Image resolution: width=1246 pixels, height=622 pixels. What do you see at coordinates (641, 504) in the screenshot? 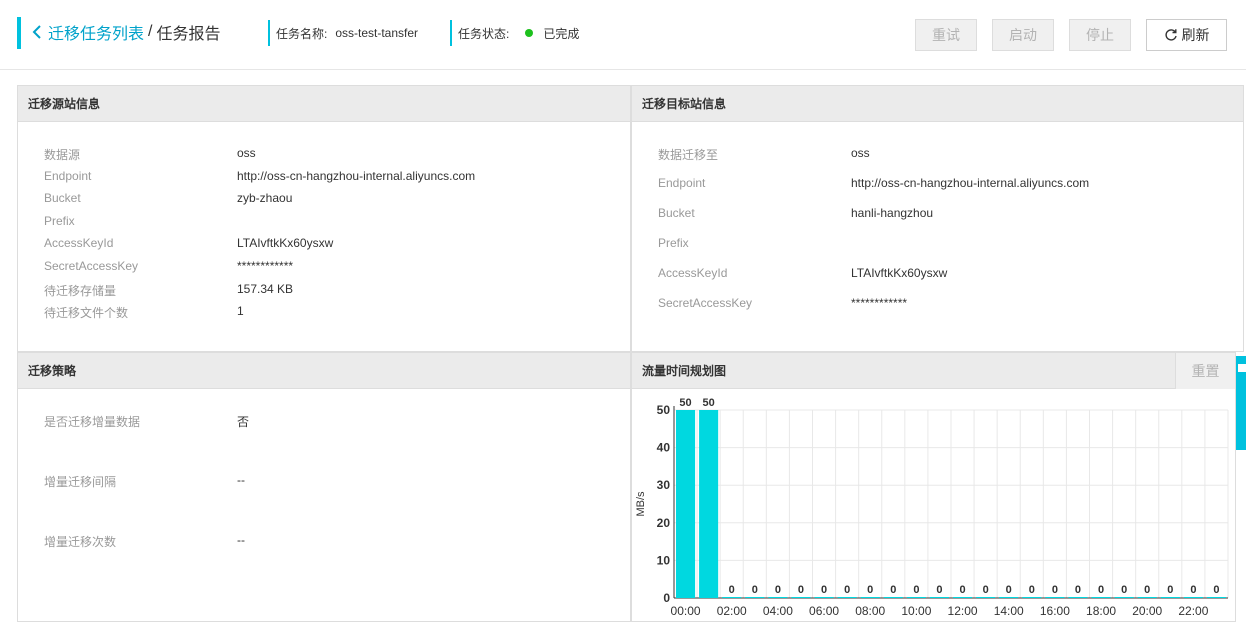
I see `y-axis-label: MB/s` at bounding box center [641, 504].